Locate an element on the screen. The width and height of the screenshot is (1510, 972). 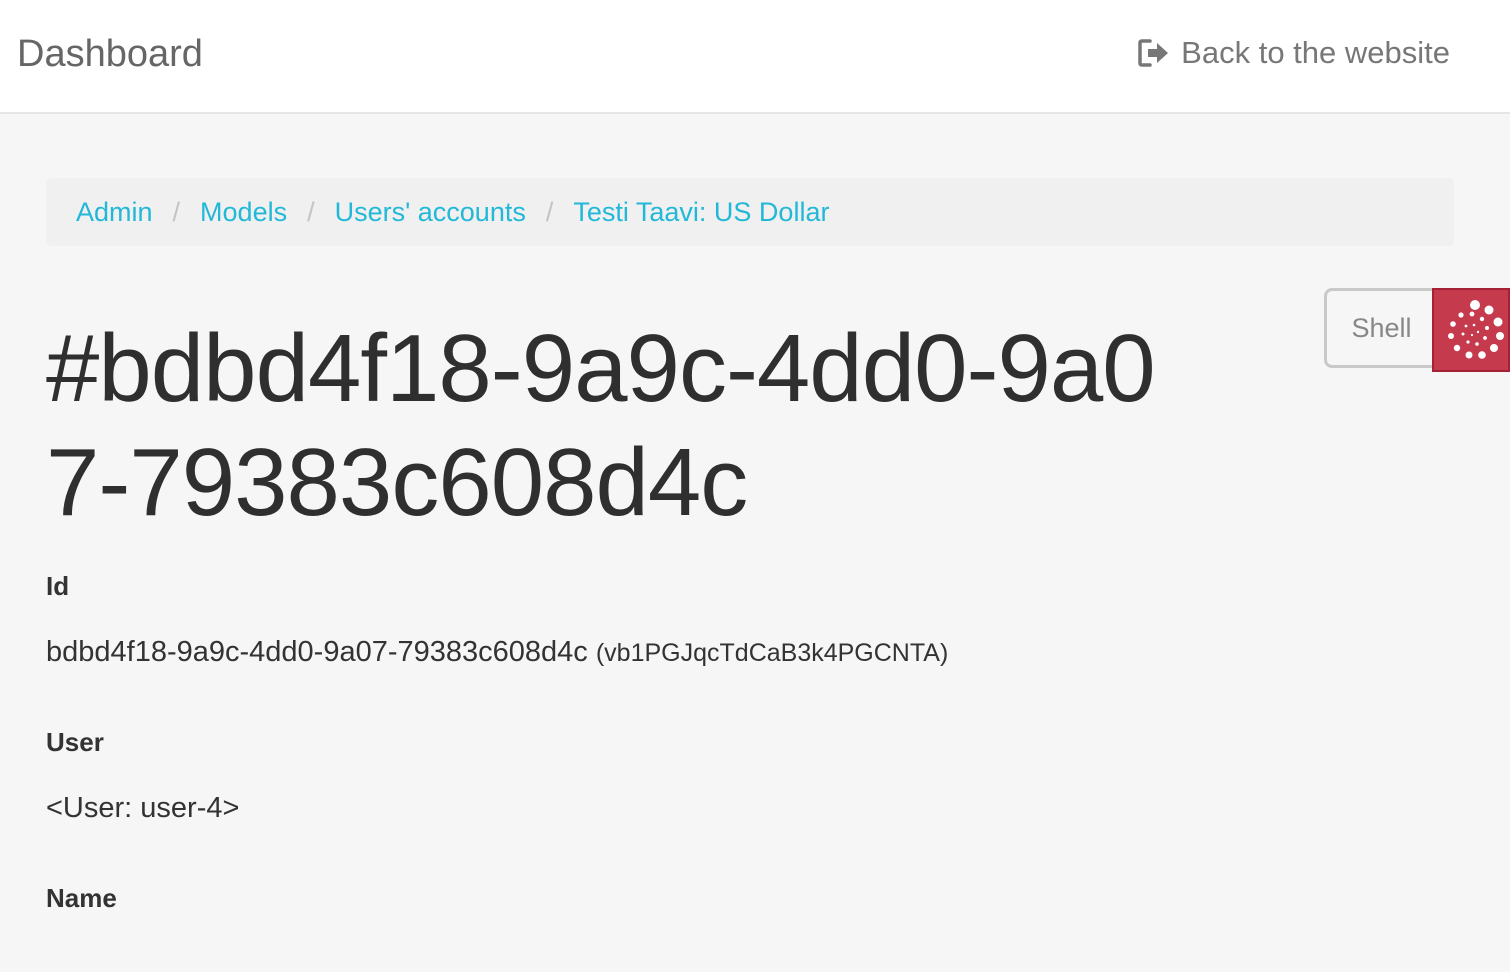
id-value: bdbd4f18-9a9c-4dd0-9a07-79383c608d4c is located at coordinates (317, 652).